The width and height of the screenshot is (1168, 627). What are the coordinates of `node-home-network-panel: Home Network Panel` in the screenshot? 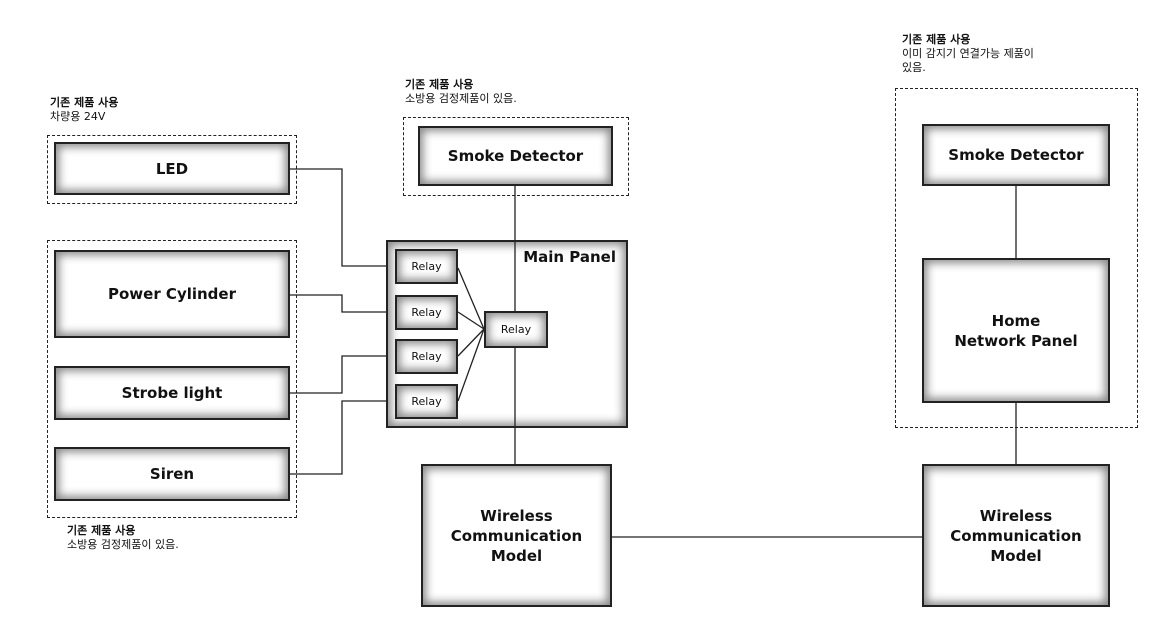 It's located at (1016, 330).